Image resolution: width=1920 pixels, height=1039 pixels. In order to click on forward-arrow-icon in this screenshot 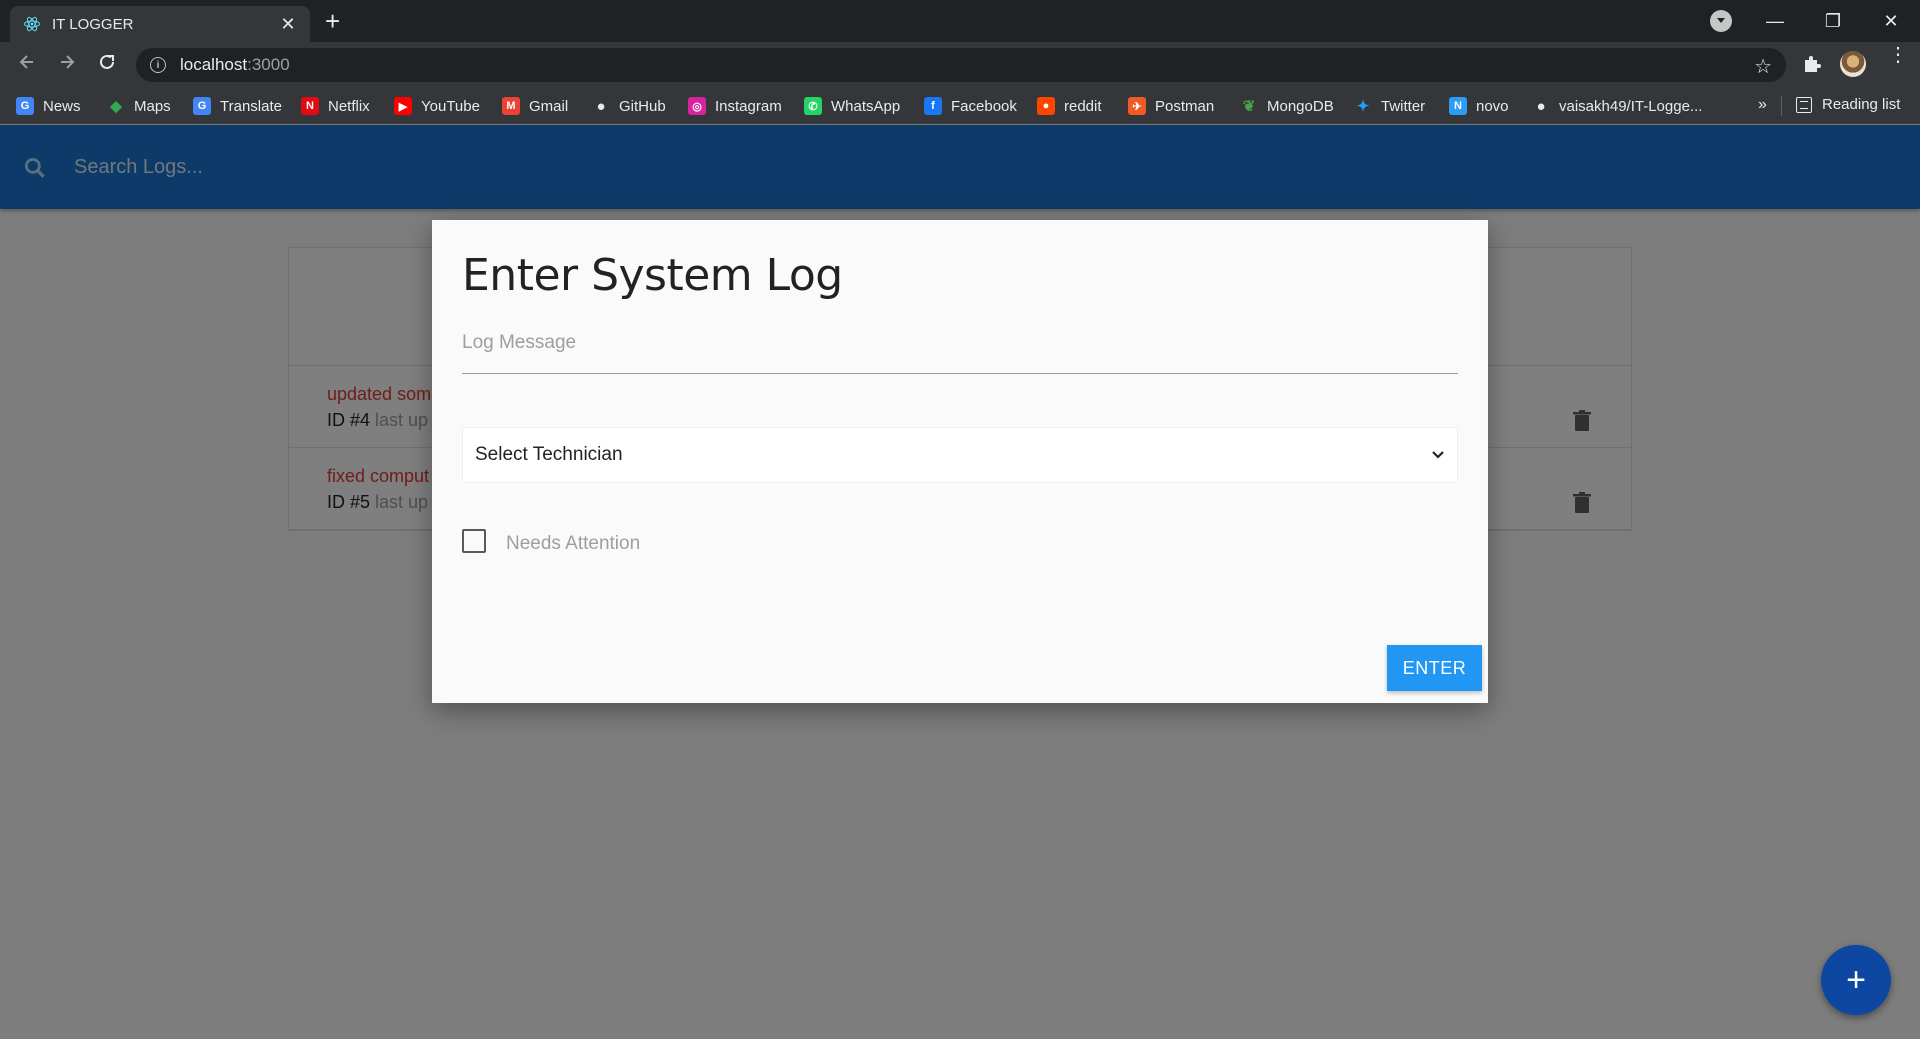, I will do `click(68, 62)`.